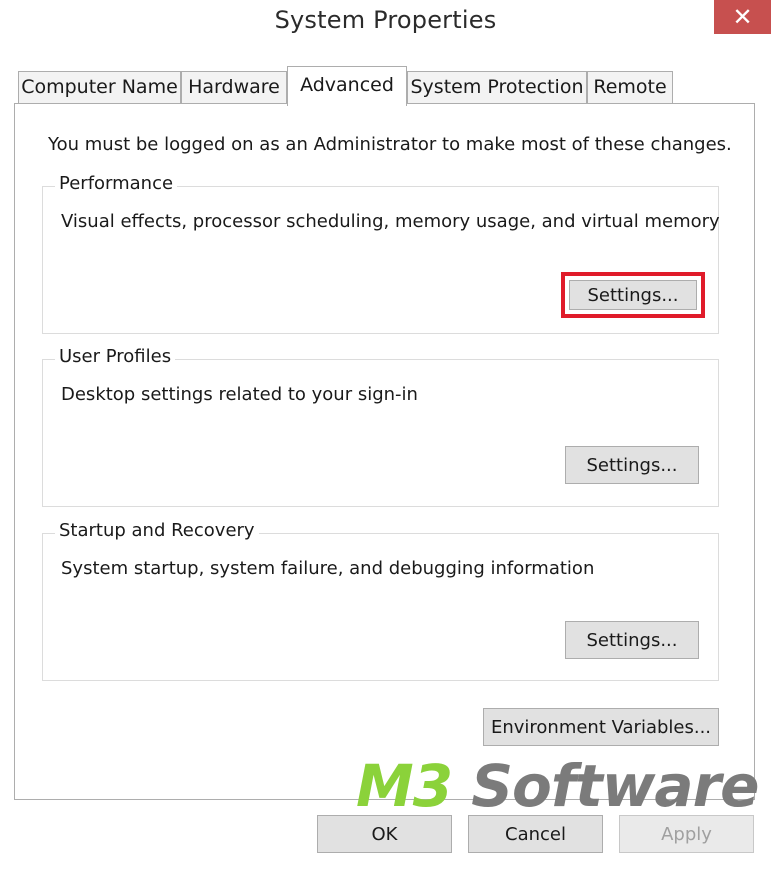  What do you see at coordinates (115, 356) in the screenshot?
I see `user-profiles-group-title: User Profiles` at bounding box center [115, 356].